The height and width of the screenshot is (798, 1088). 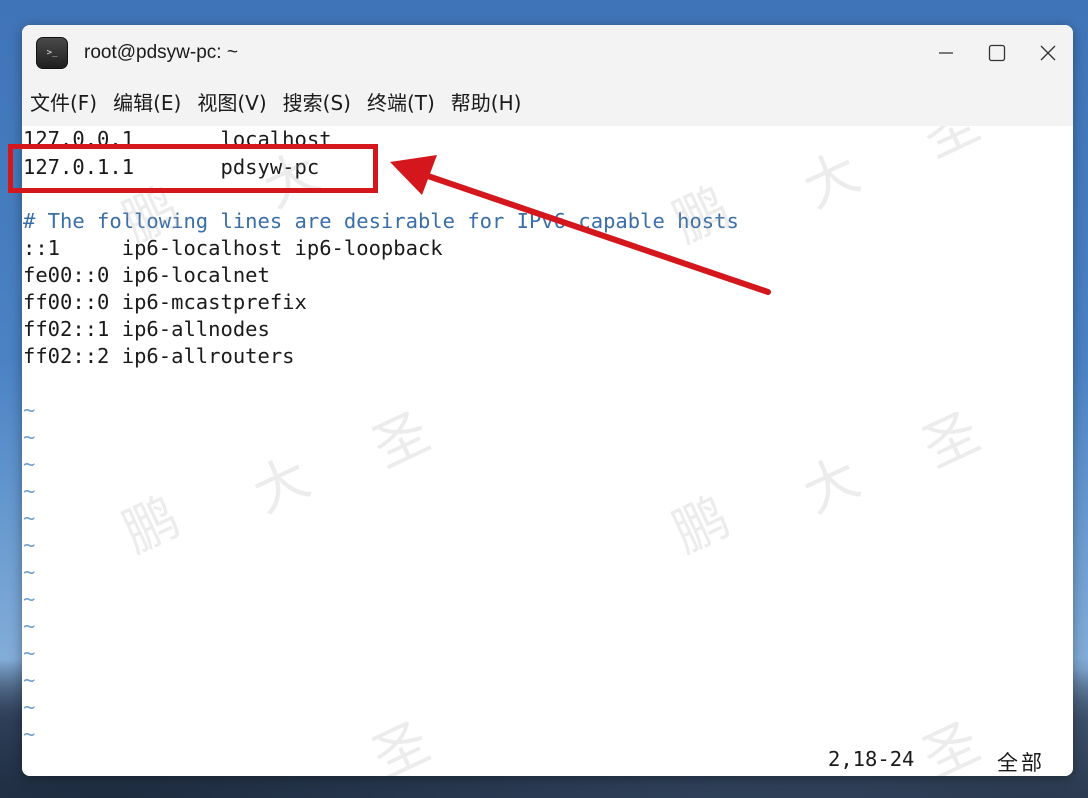 What do you see at coordinates (193, 168) in the screenshot?
I see `highlight-box` at bounding box center [193, 168].